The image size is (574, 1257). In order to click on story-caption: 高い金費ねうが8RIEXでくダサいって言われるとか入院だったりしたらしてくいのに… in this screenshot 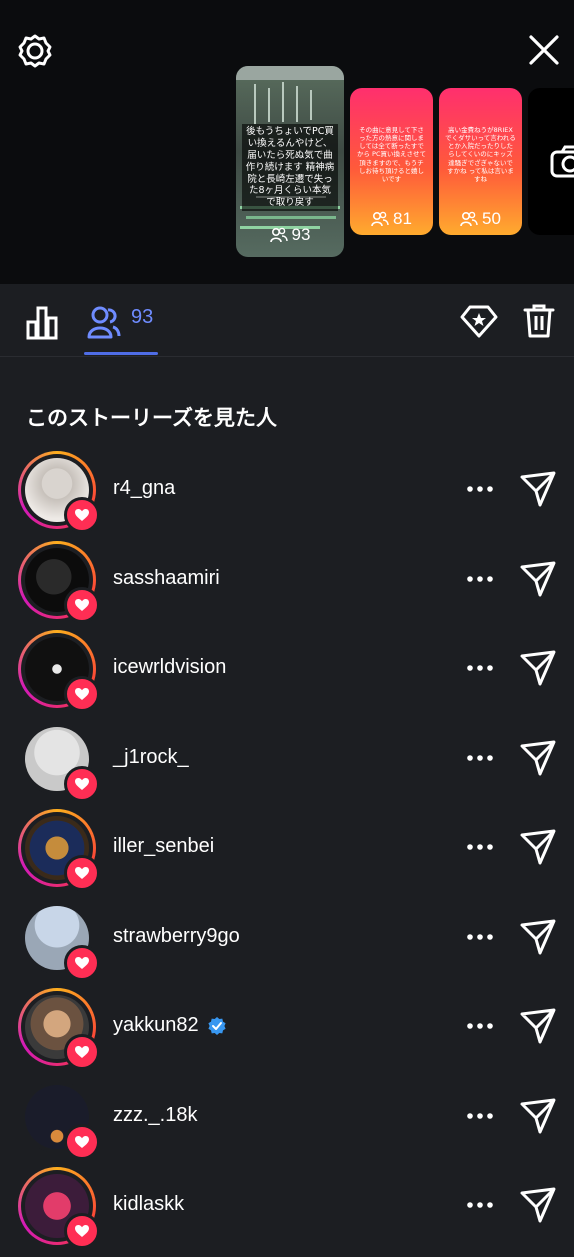, I will do `click(480, 154)`.